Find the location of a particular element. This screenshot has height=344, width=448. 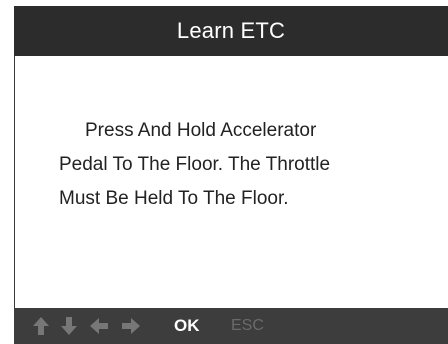

button-bar: OK ESC is located at coordinates (231, 326).